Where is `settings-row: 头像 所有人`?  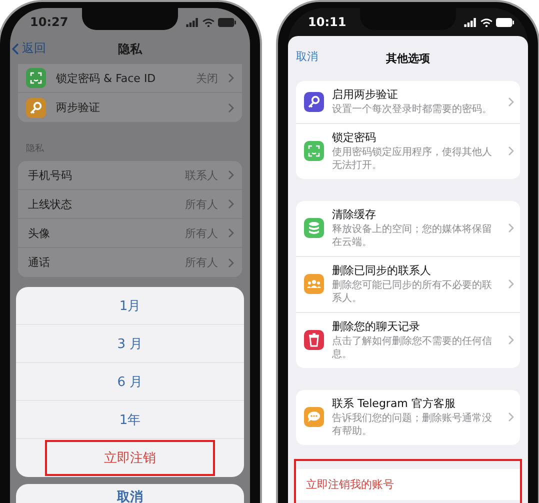 settings-row: 头像 所有人 is located at coordinates (130, 233).